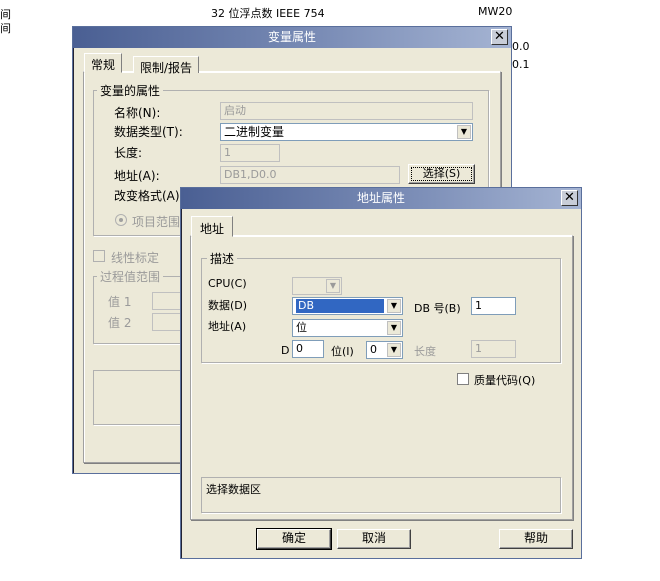 This screenshot has height=581, width=660. What do you see at coordinates (130, 90) in the screenshot?
I see `group-title: 变量的属性` at bounding box center [130, 90].